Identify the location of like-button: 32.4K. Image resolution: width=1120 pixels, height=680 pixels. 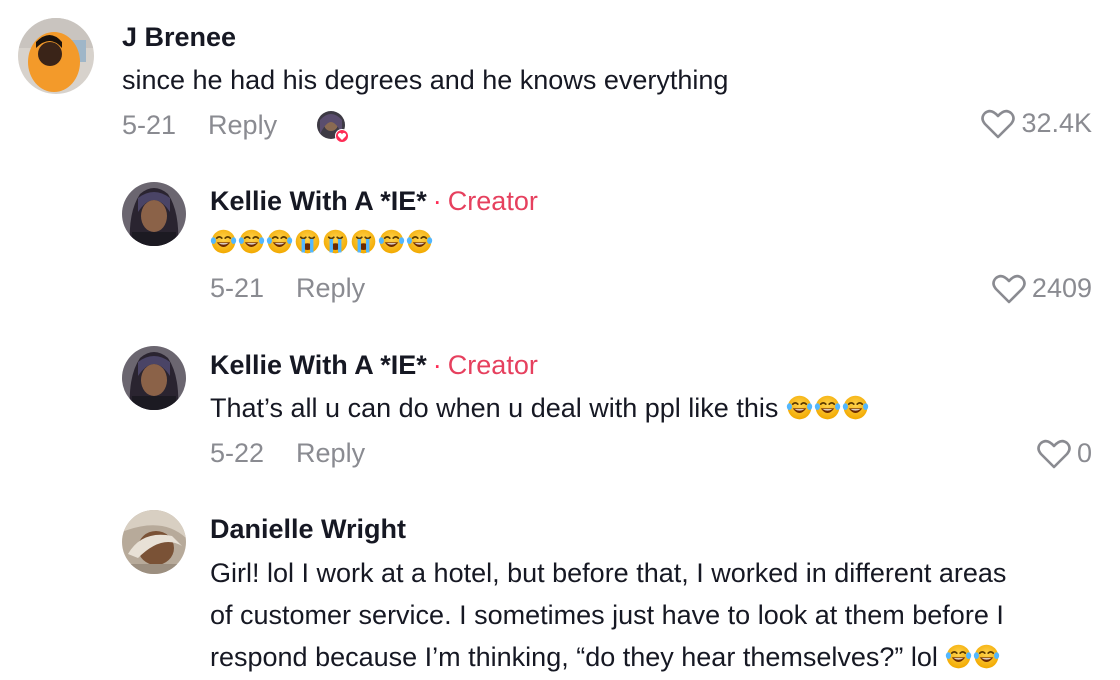
(1036, 123).